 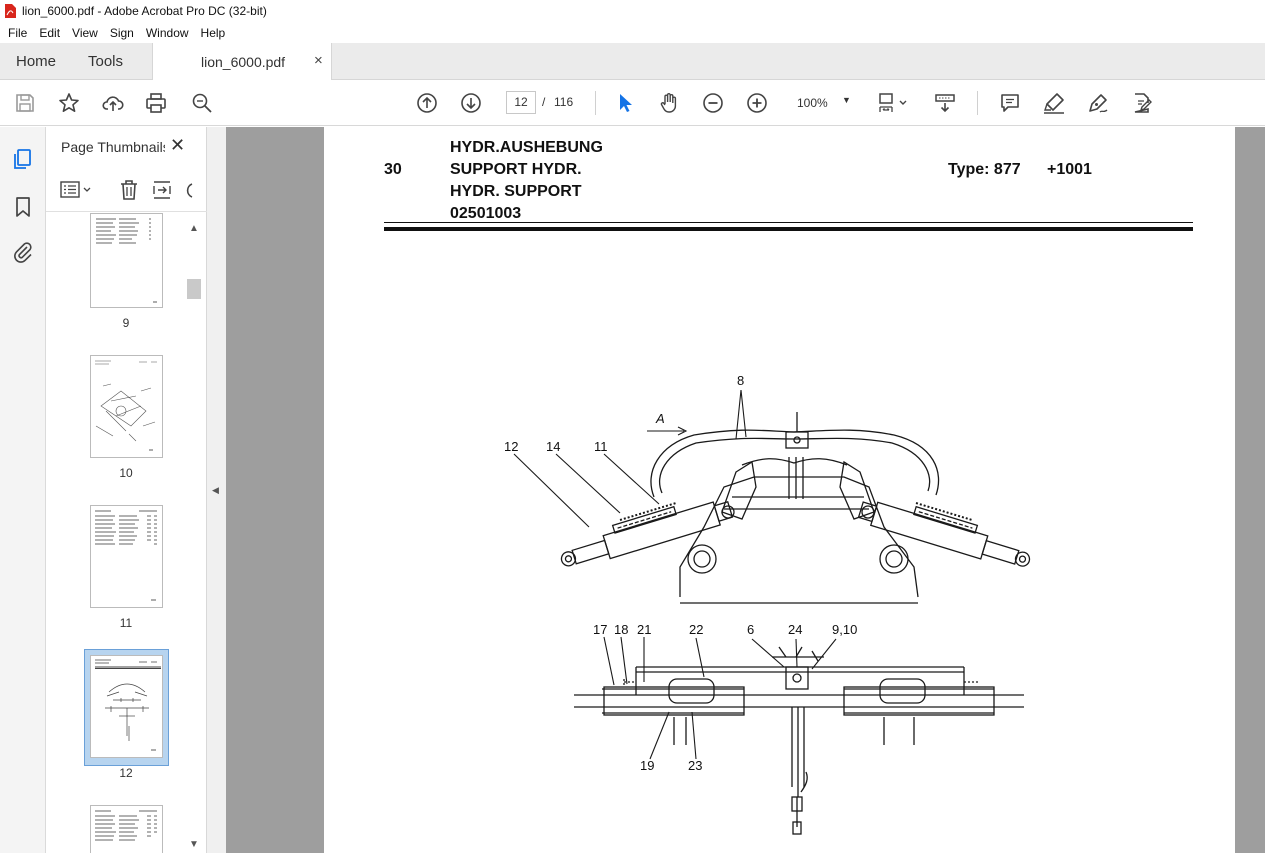 I want to click on callout-11: 11, so click(x=601, y=446).